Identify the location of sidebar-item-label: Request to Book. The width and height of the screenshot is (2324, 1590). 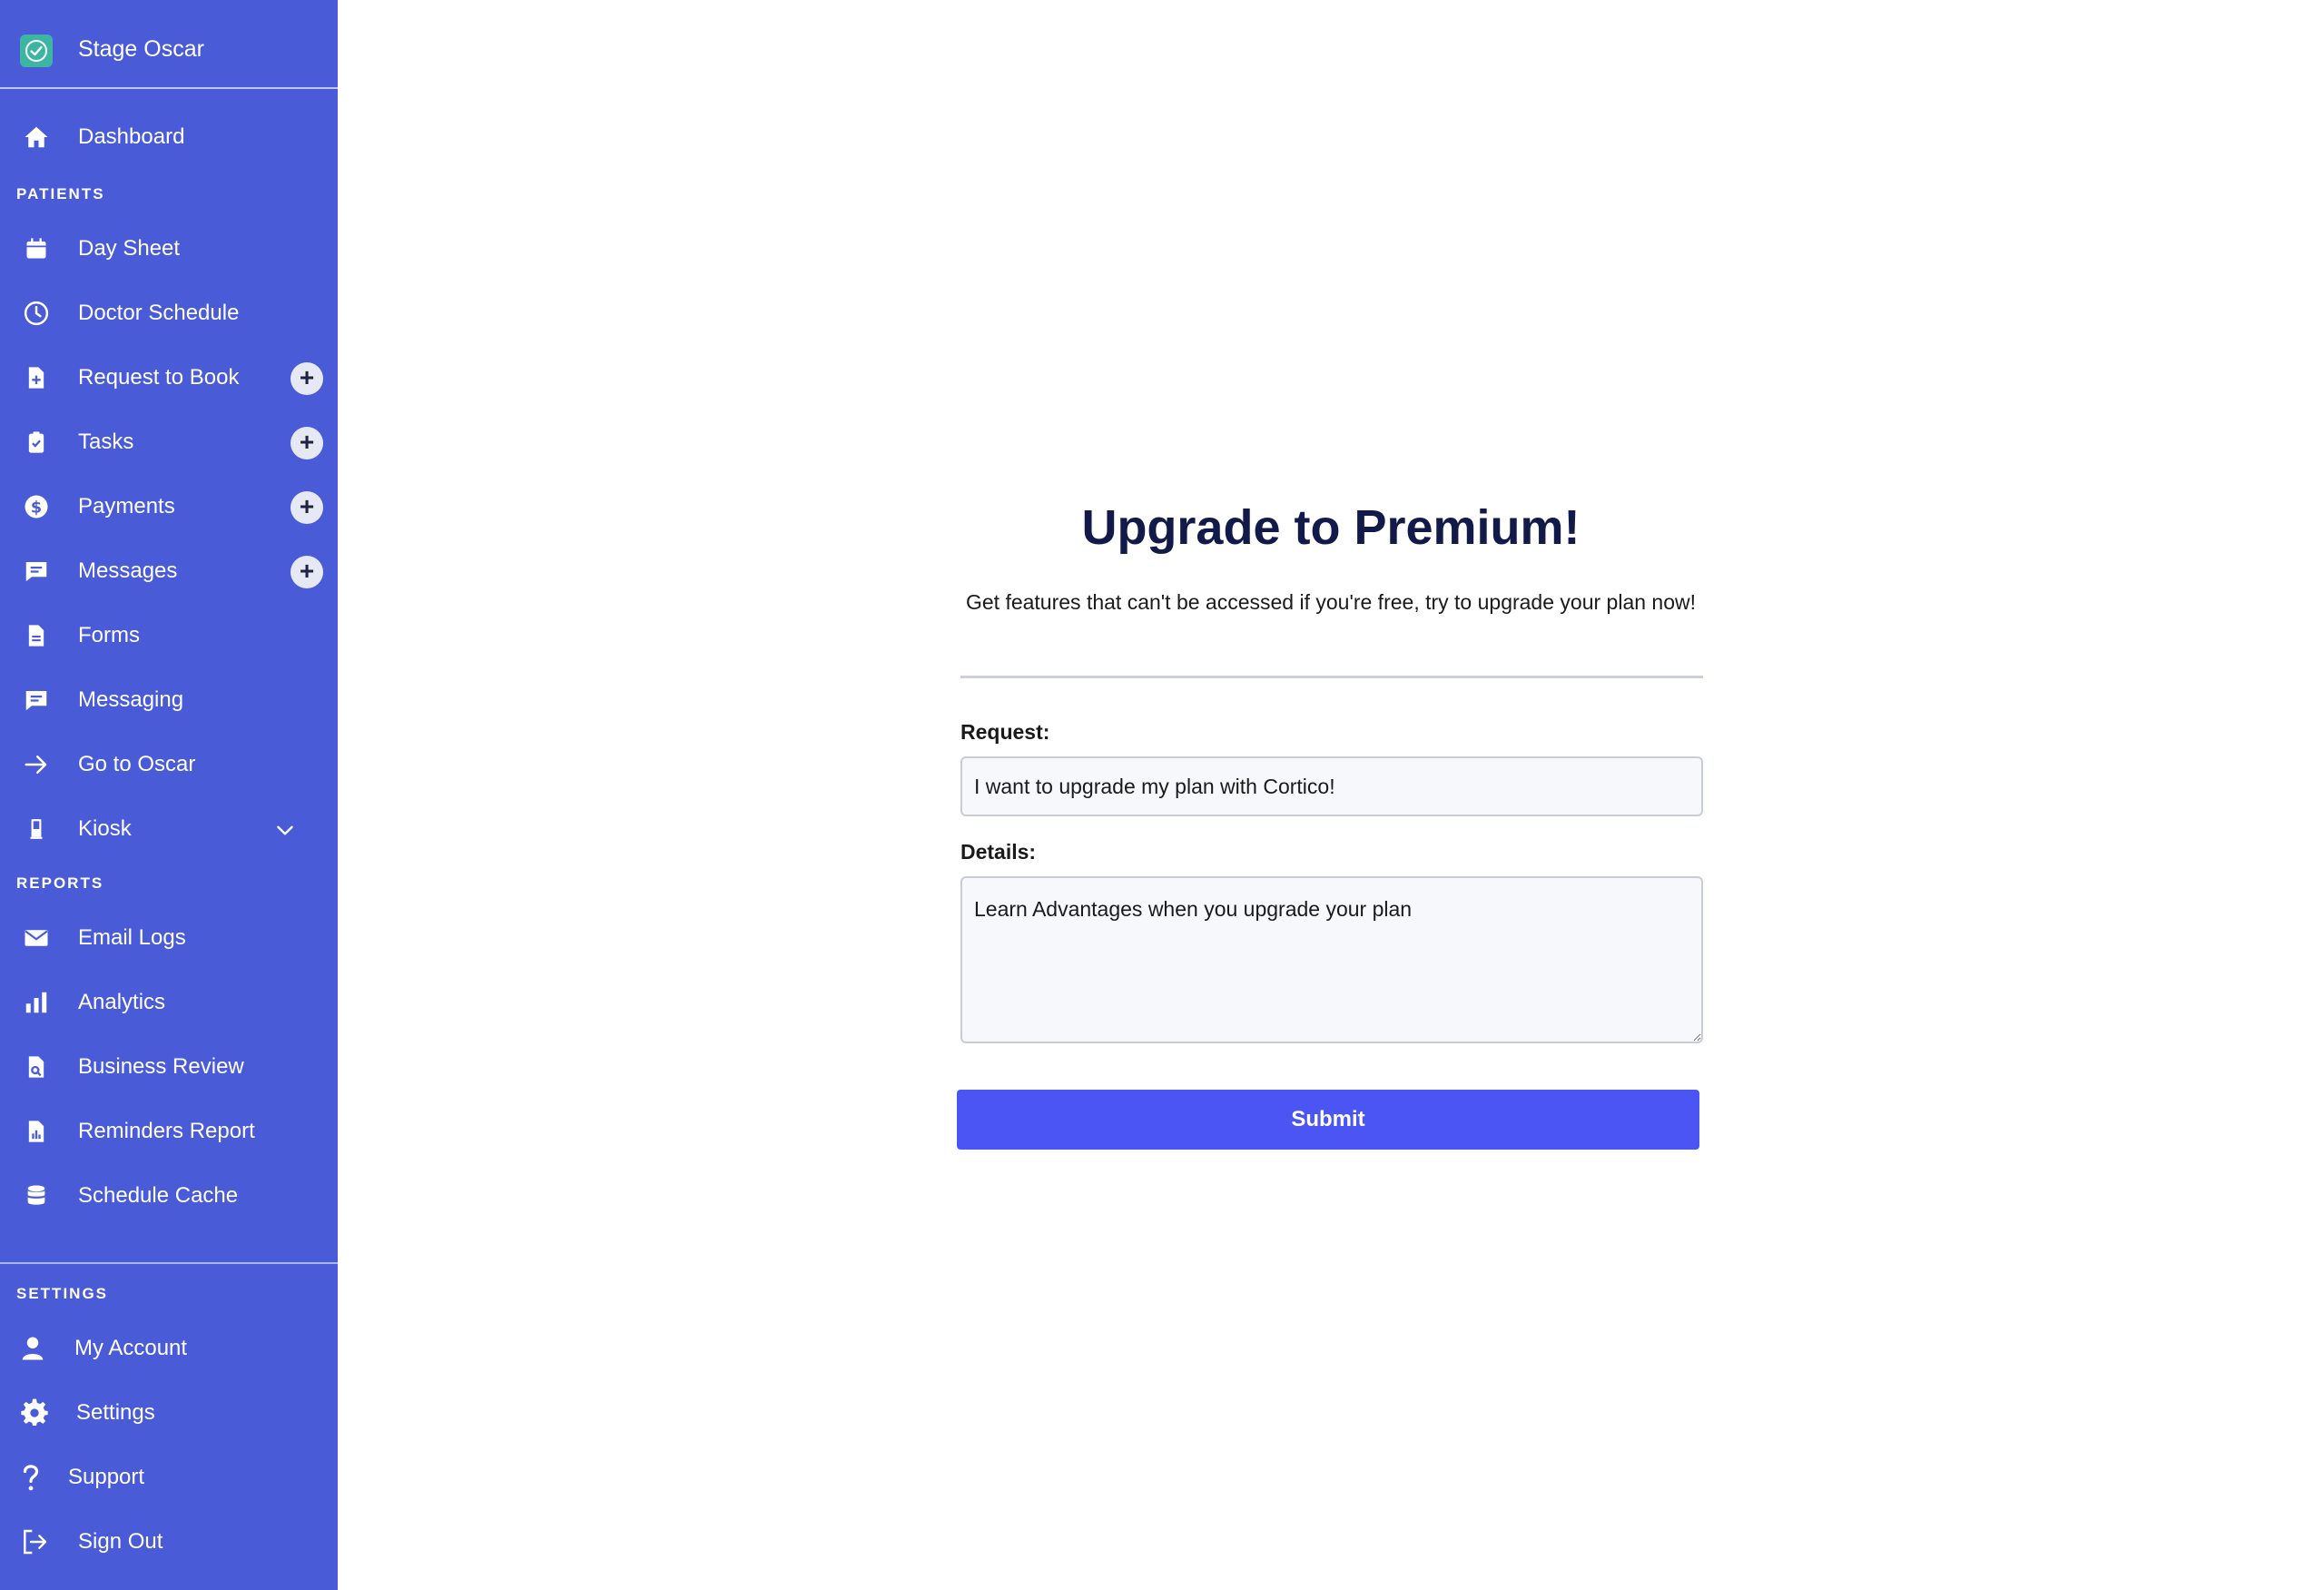
(159, 377).